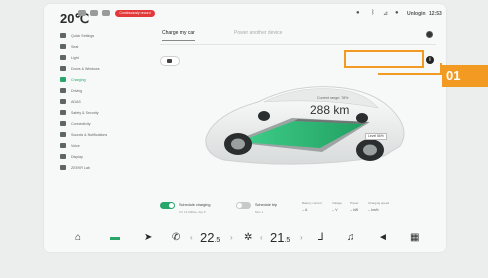 This screenshot has height=278, width=488. Describe the element at coordinates (63, 145) in the screenshot. I see `mic-icon` at that location.